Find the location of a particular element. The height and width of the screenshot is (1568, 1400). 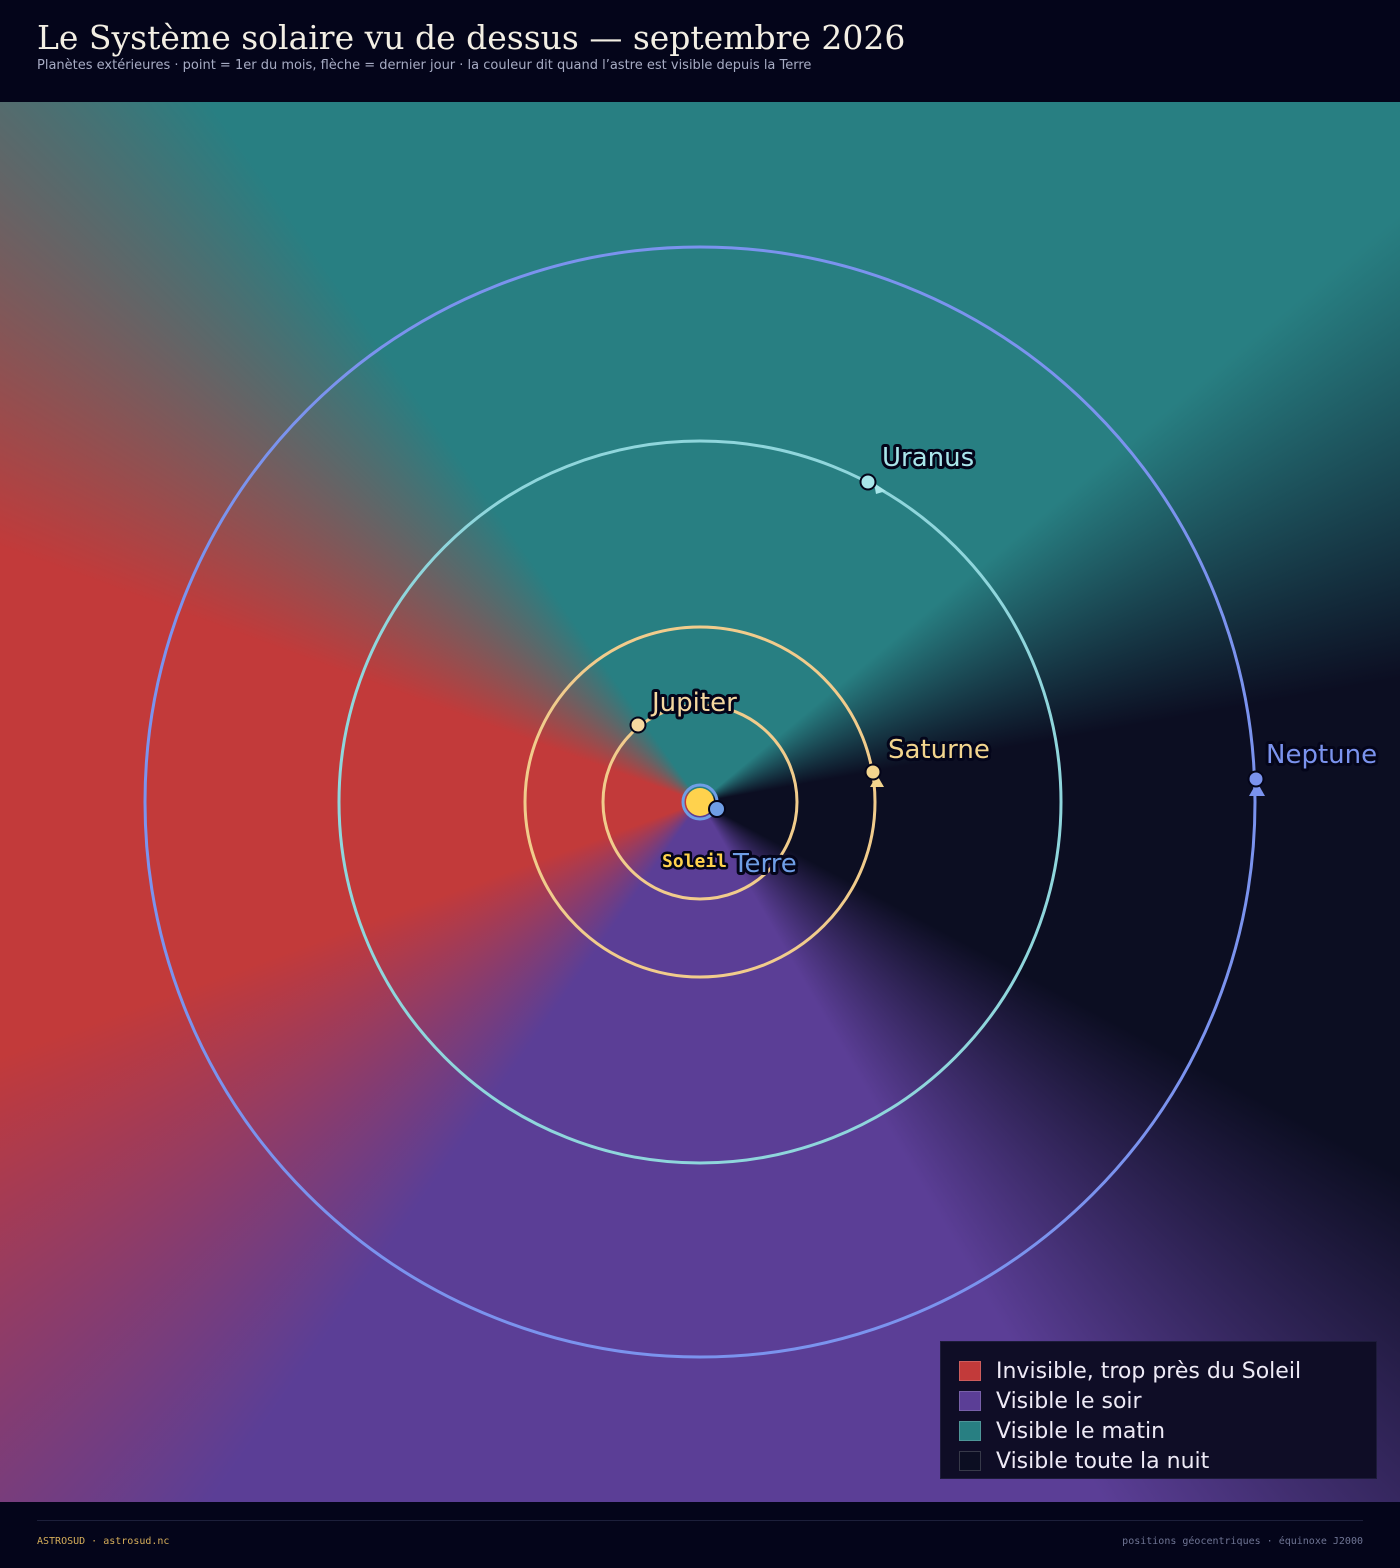

legend-swatch-invisible is located at coordinates (970, 1371).